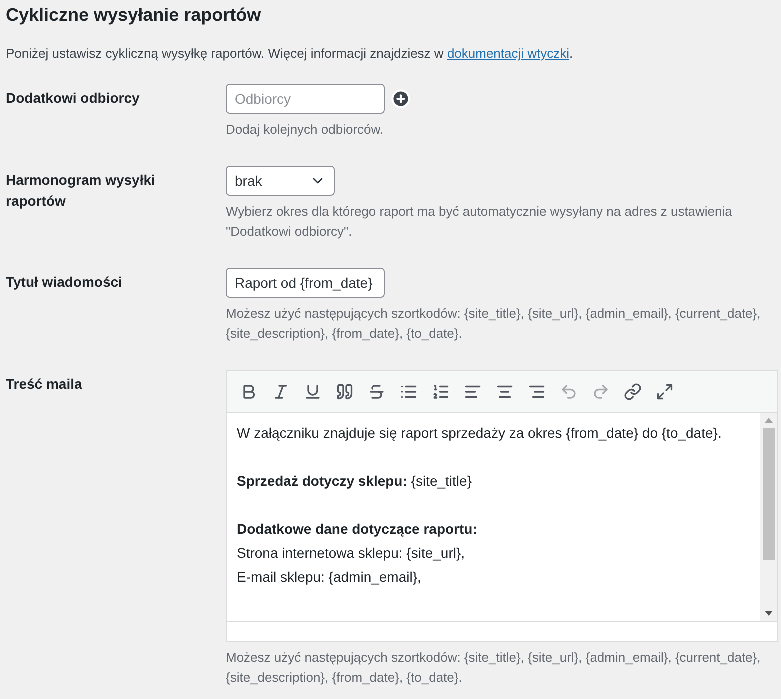  I want to click on italic-icon, so click(281, 391).